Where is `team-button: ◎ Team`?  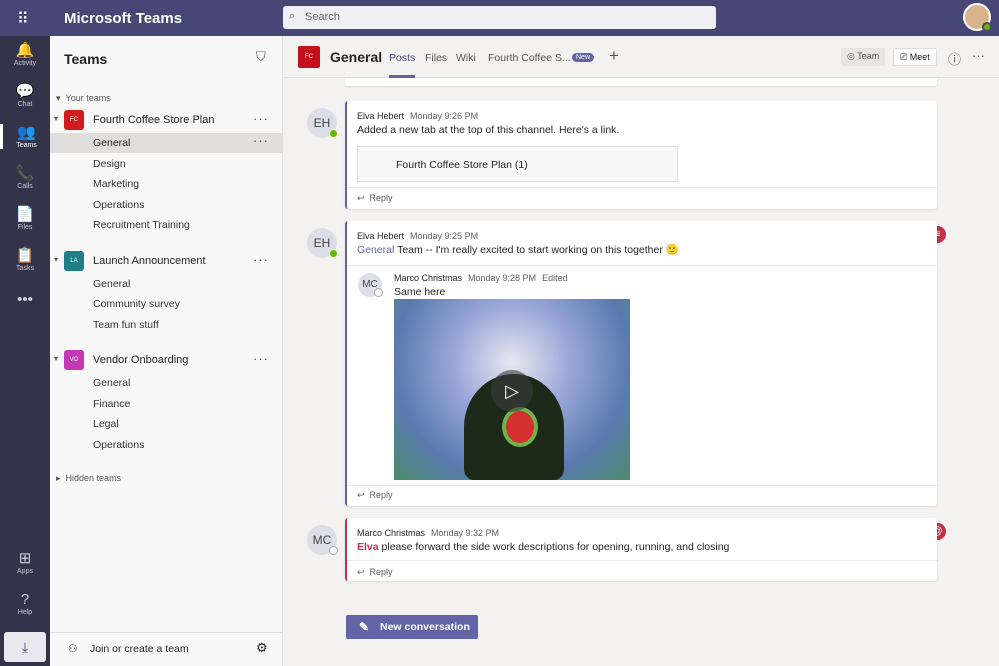 team-button: ◎ Team is located at coordinates (863, 57).